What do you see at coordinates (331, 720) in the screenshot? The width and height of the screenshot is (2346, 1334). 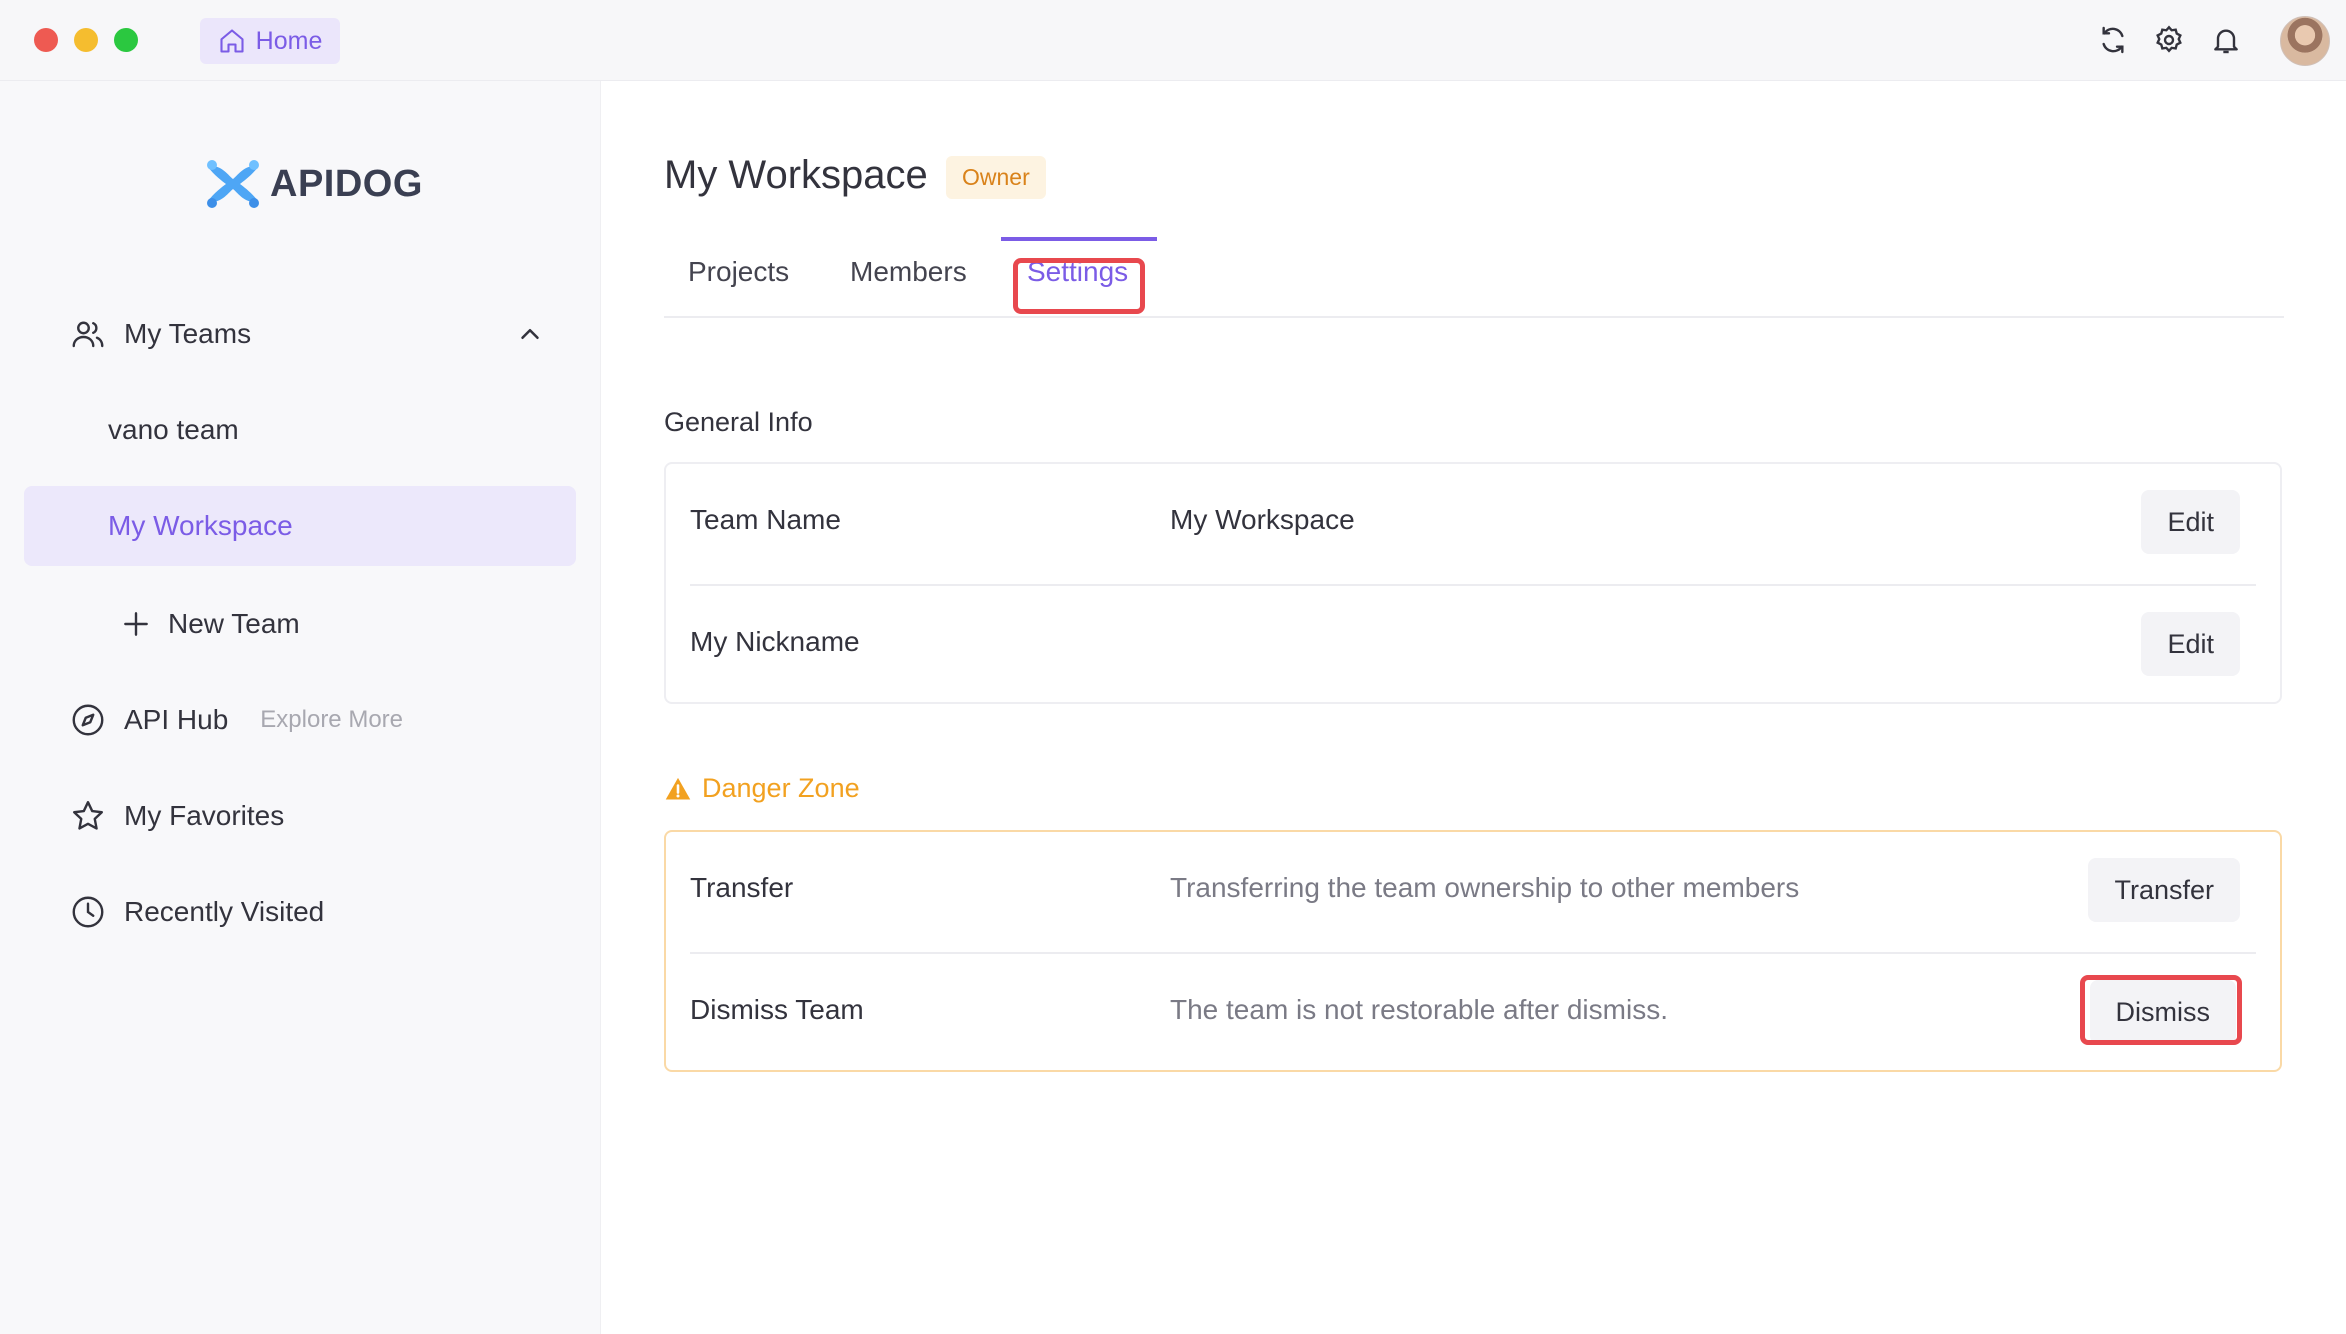 I see `explore-more-link: Explore More` at bounding box center [331, 720].